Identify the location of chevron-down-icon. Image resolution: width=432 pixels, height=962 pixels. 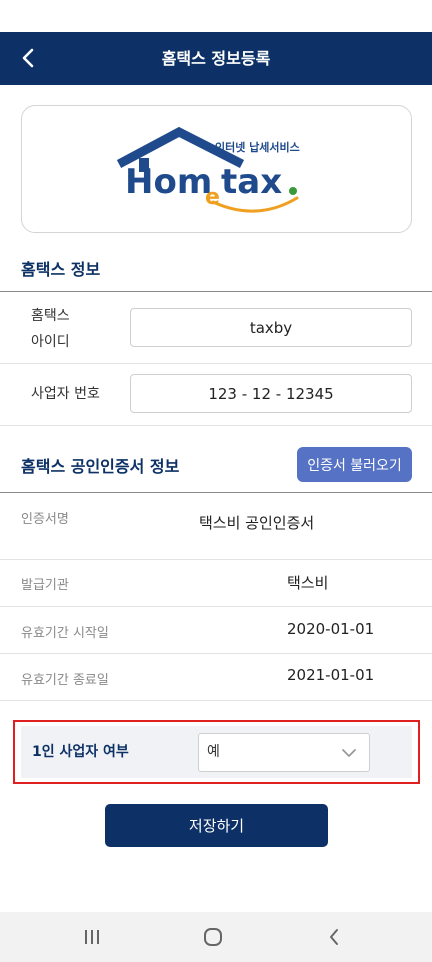
(349, 753).